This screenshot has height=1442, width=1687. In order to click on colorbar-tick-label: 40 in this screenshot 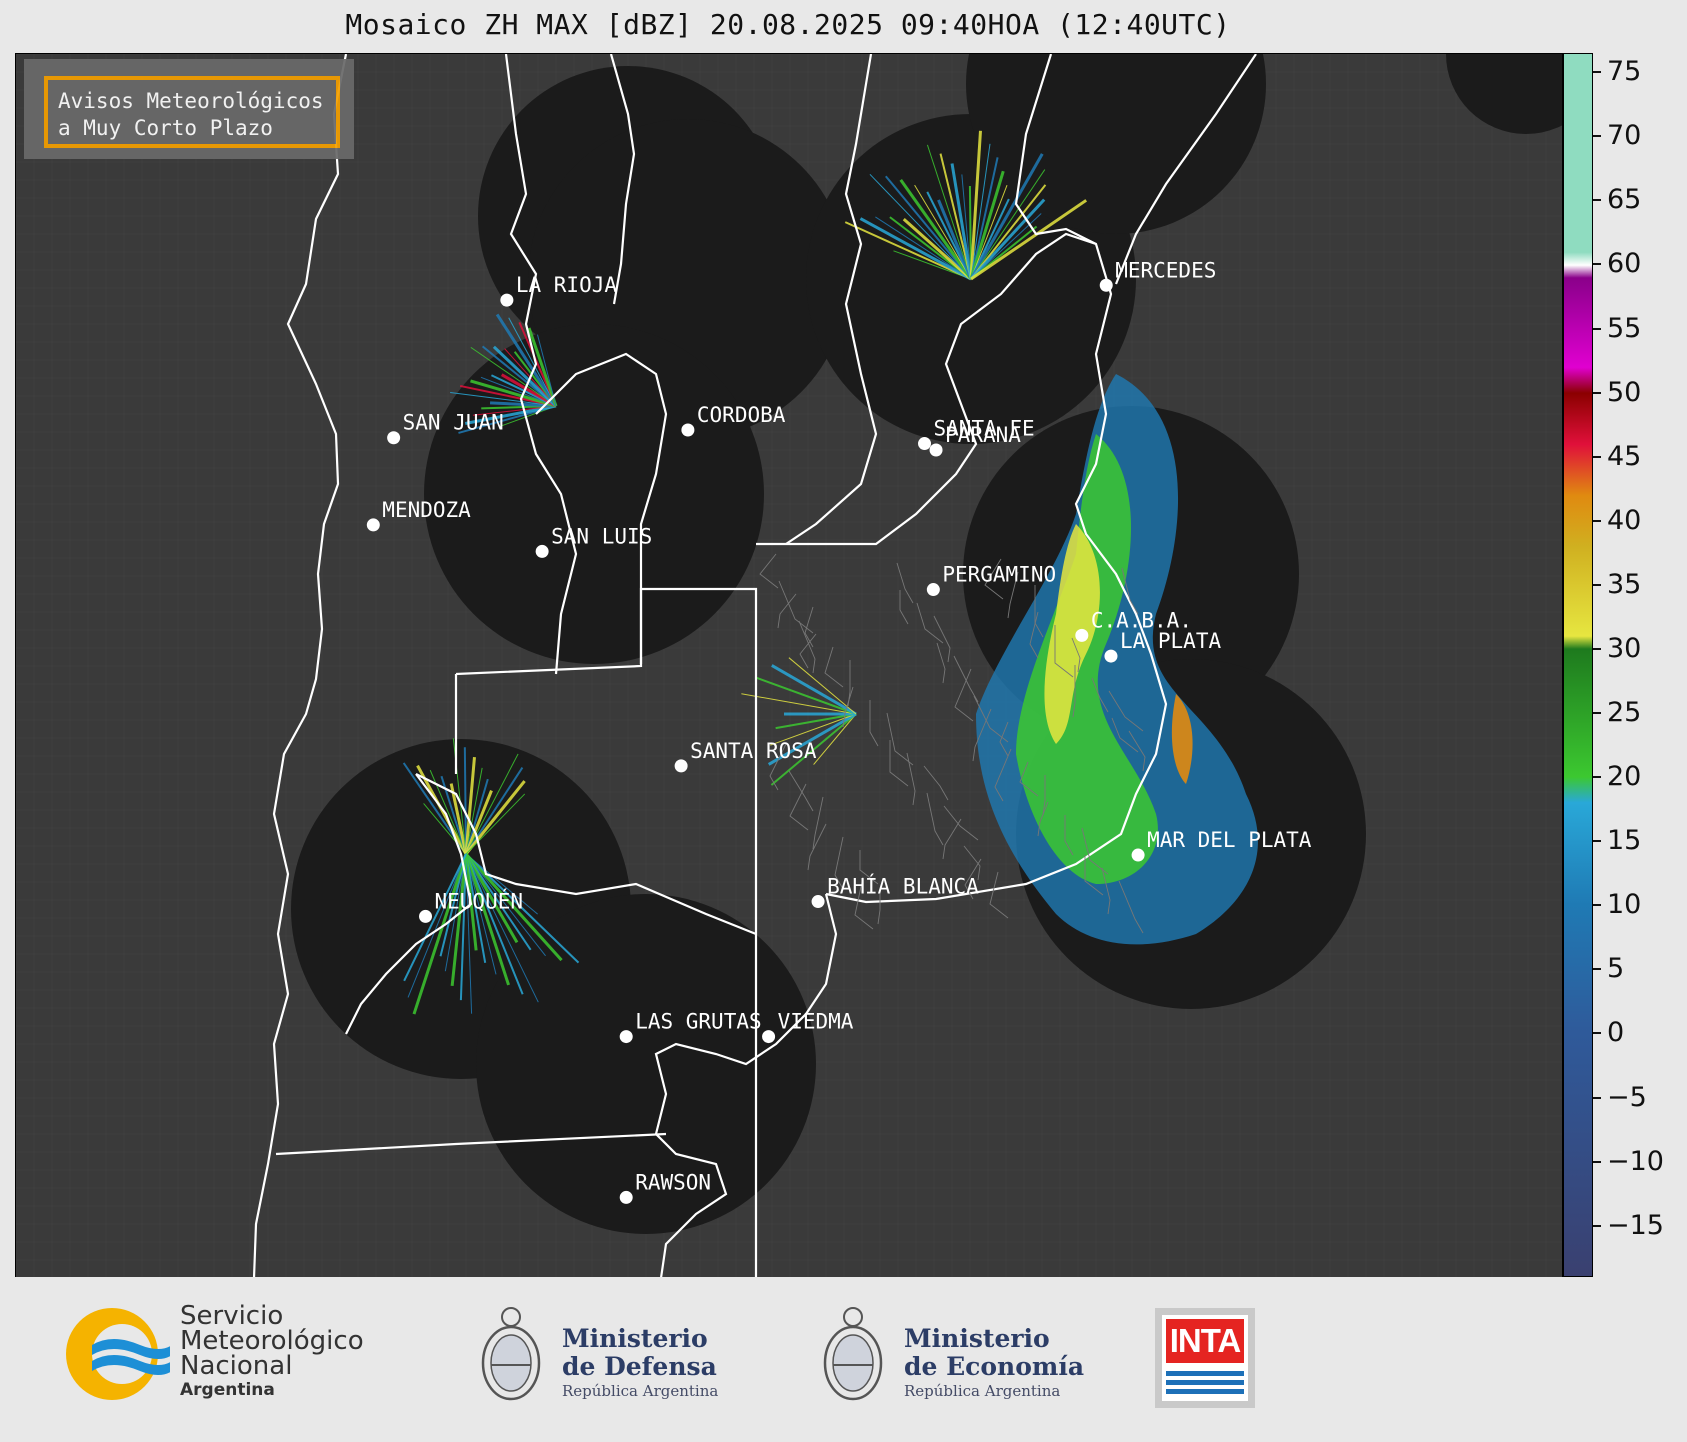, I will do `click(1624, 520)`.